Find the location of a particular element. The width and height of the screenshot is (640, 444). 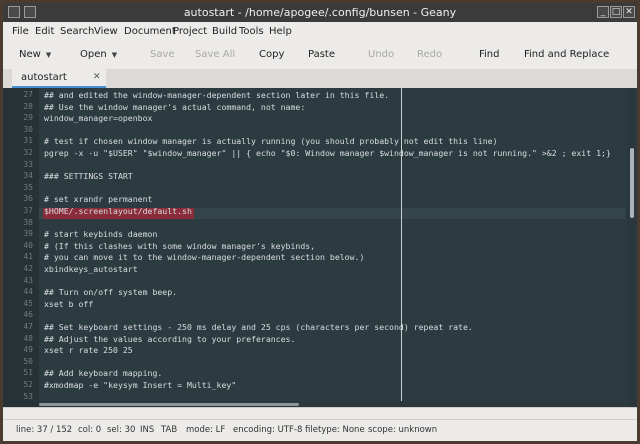

menu-project: Project is located at coordinates (190, 31).